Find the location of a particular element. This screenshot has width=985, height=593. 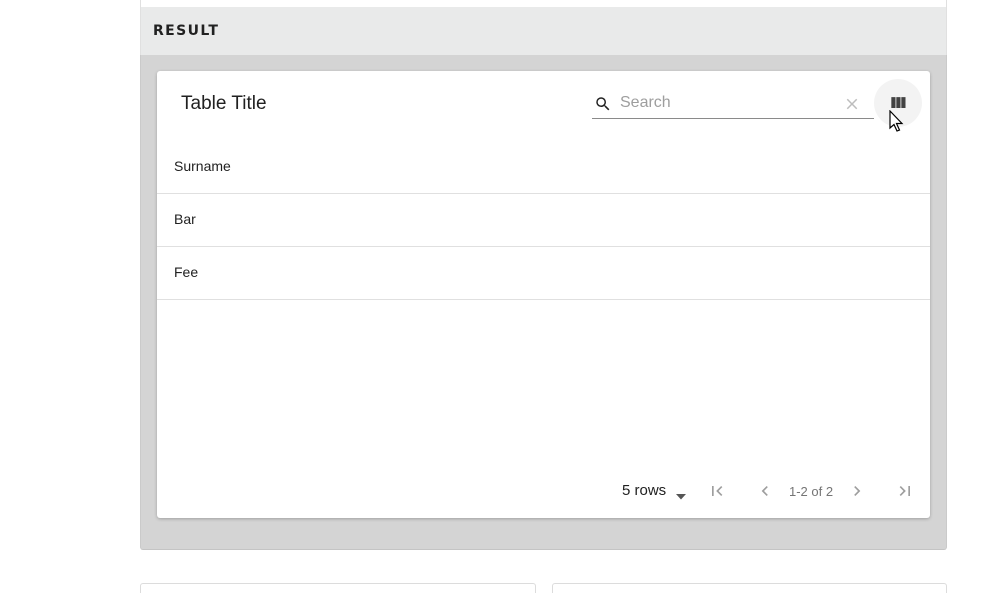

result-section-title: RESULT is located at coordinates (186, 31).